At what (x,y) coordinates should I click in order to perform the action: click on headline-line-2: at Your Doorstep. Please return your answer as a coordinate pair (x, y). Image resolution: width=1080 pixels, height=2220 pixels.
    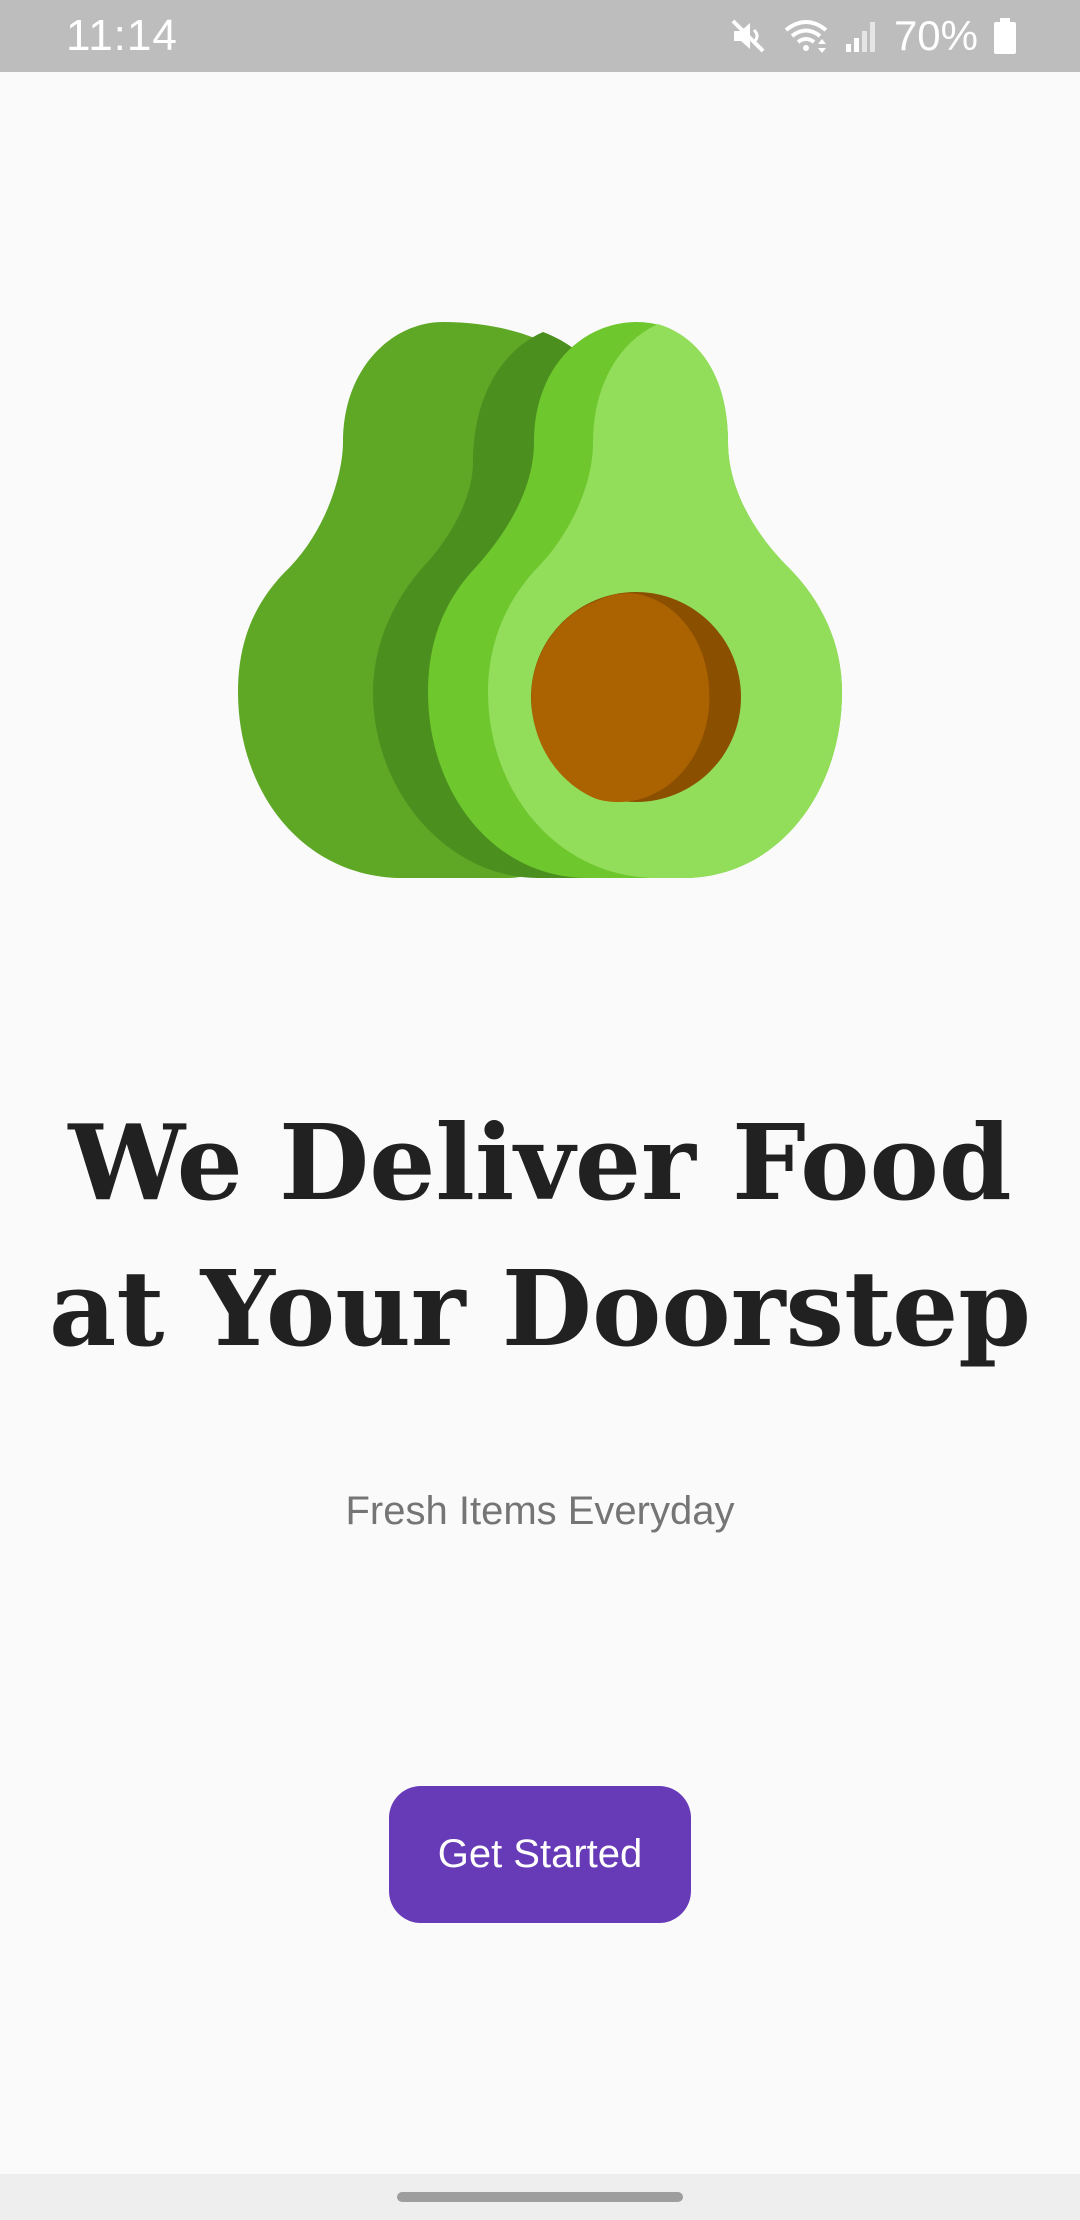
    Looking at the image, I should click on (539, 1308).